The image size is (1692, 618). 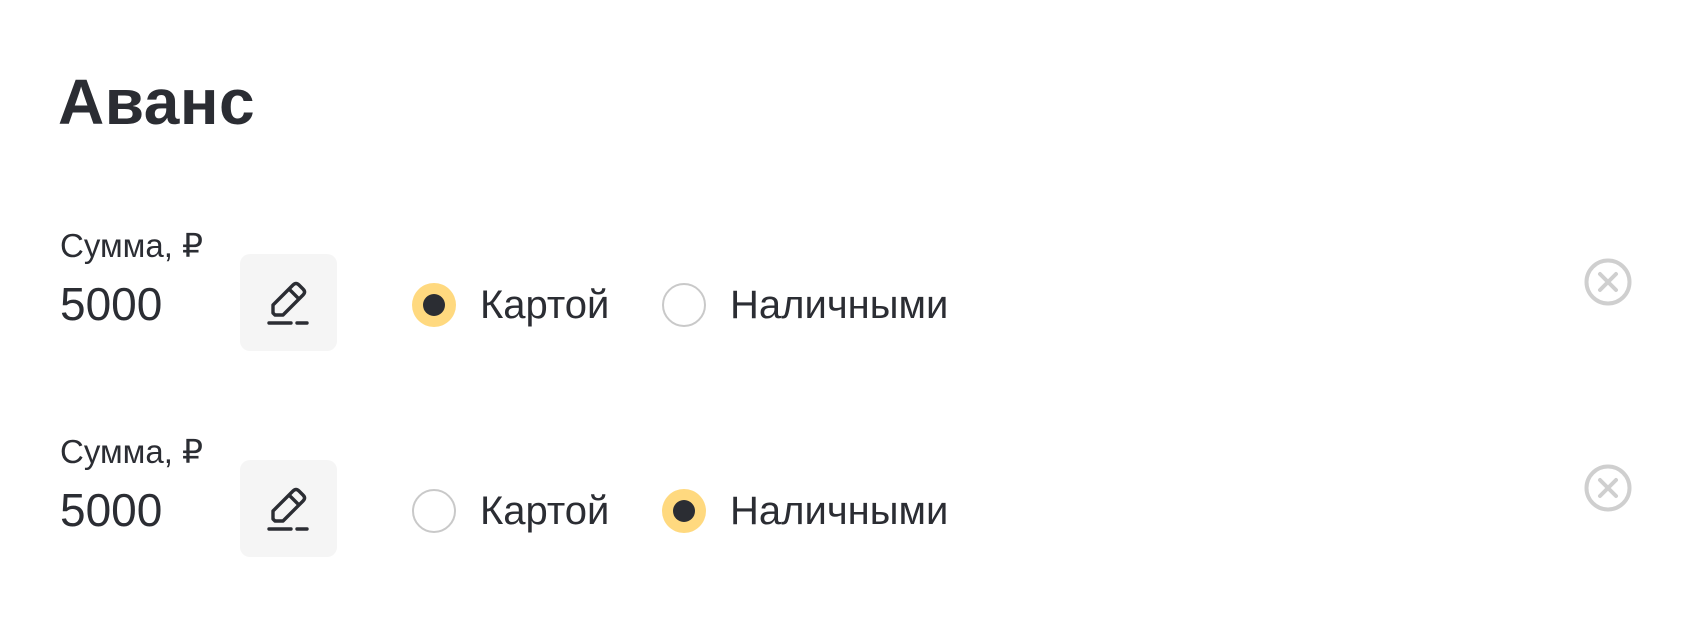 What do you see at coordinates (157, 102) in the screenshot?
I see `page-title: Аванс` at bounding box center [157, 102].